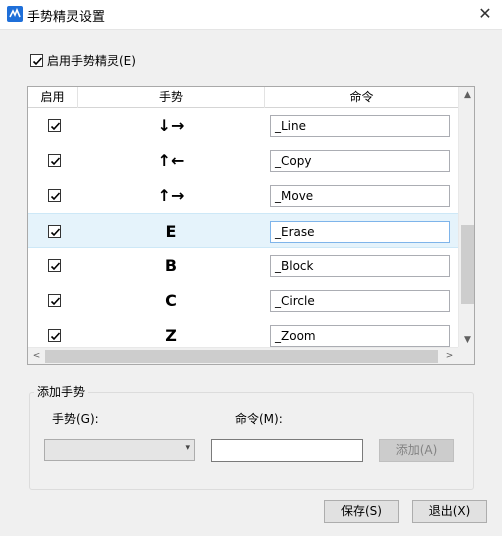 The height and width of the screenshot is (536, 502). Describe the element at coordinates (15, 14) in the screenshot. I see `app-icon` at that location.